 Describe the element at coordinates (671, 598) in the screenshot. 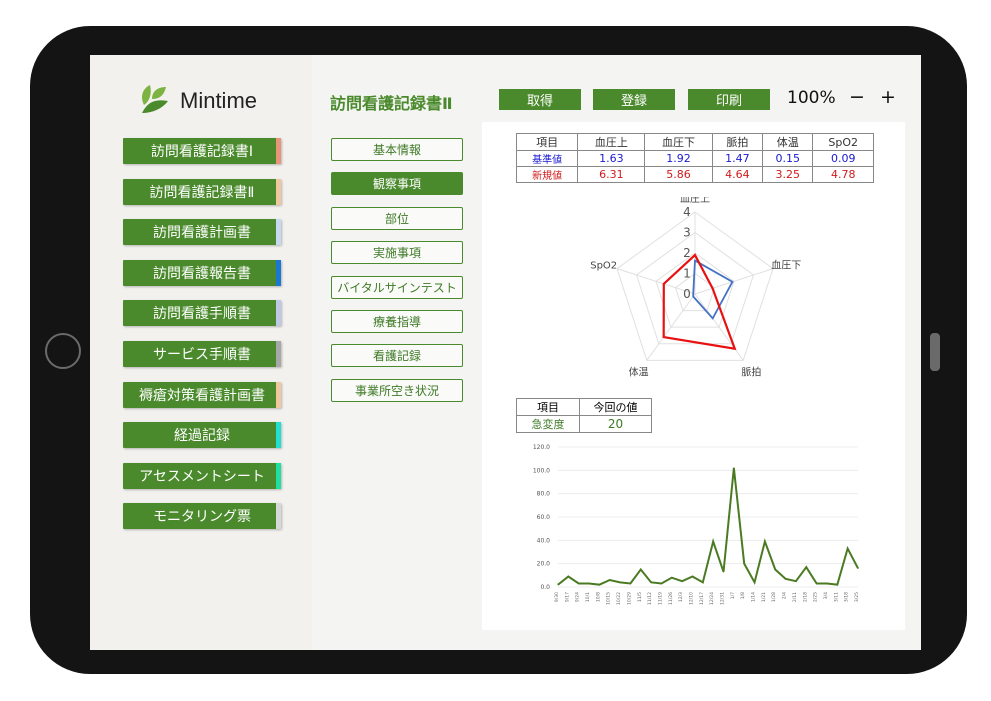

I see `x-tick-label: 11/26` at that location.